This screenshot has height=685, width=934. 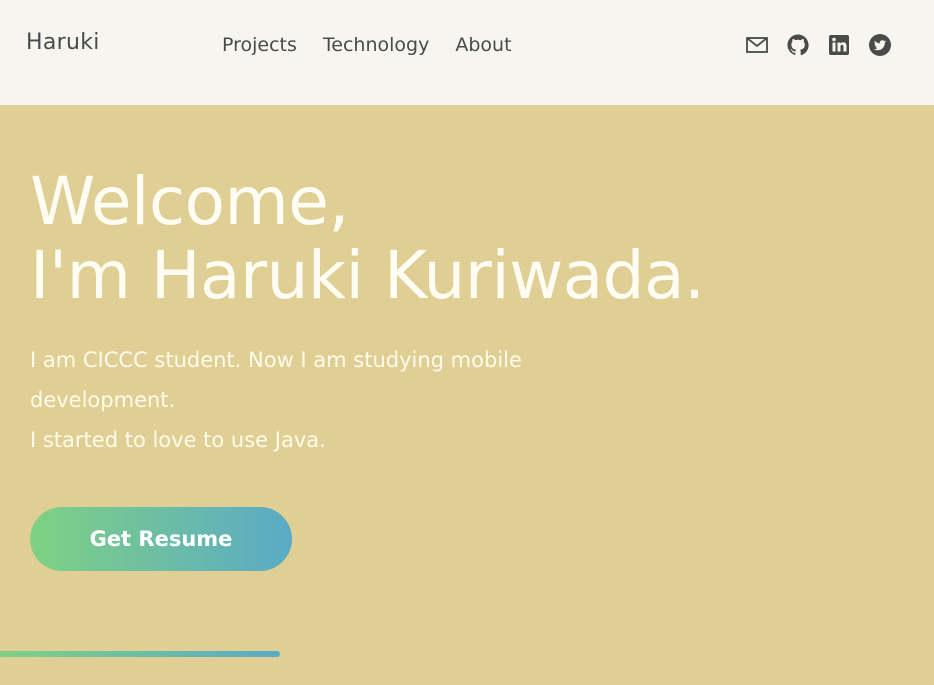 I want to click on nav-link-technology: Technology, so click(x=376, y=45).